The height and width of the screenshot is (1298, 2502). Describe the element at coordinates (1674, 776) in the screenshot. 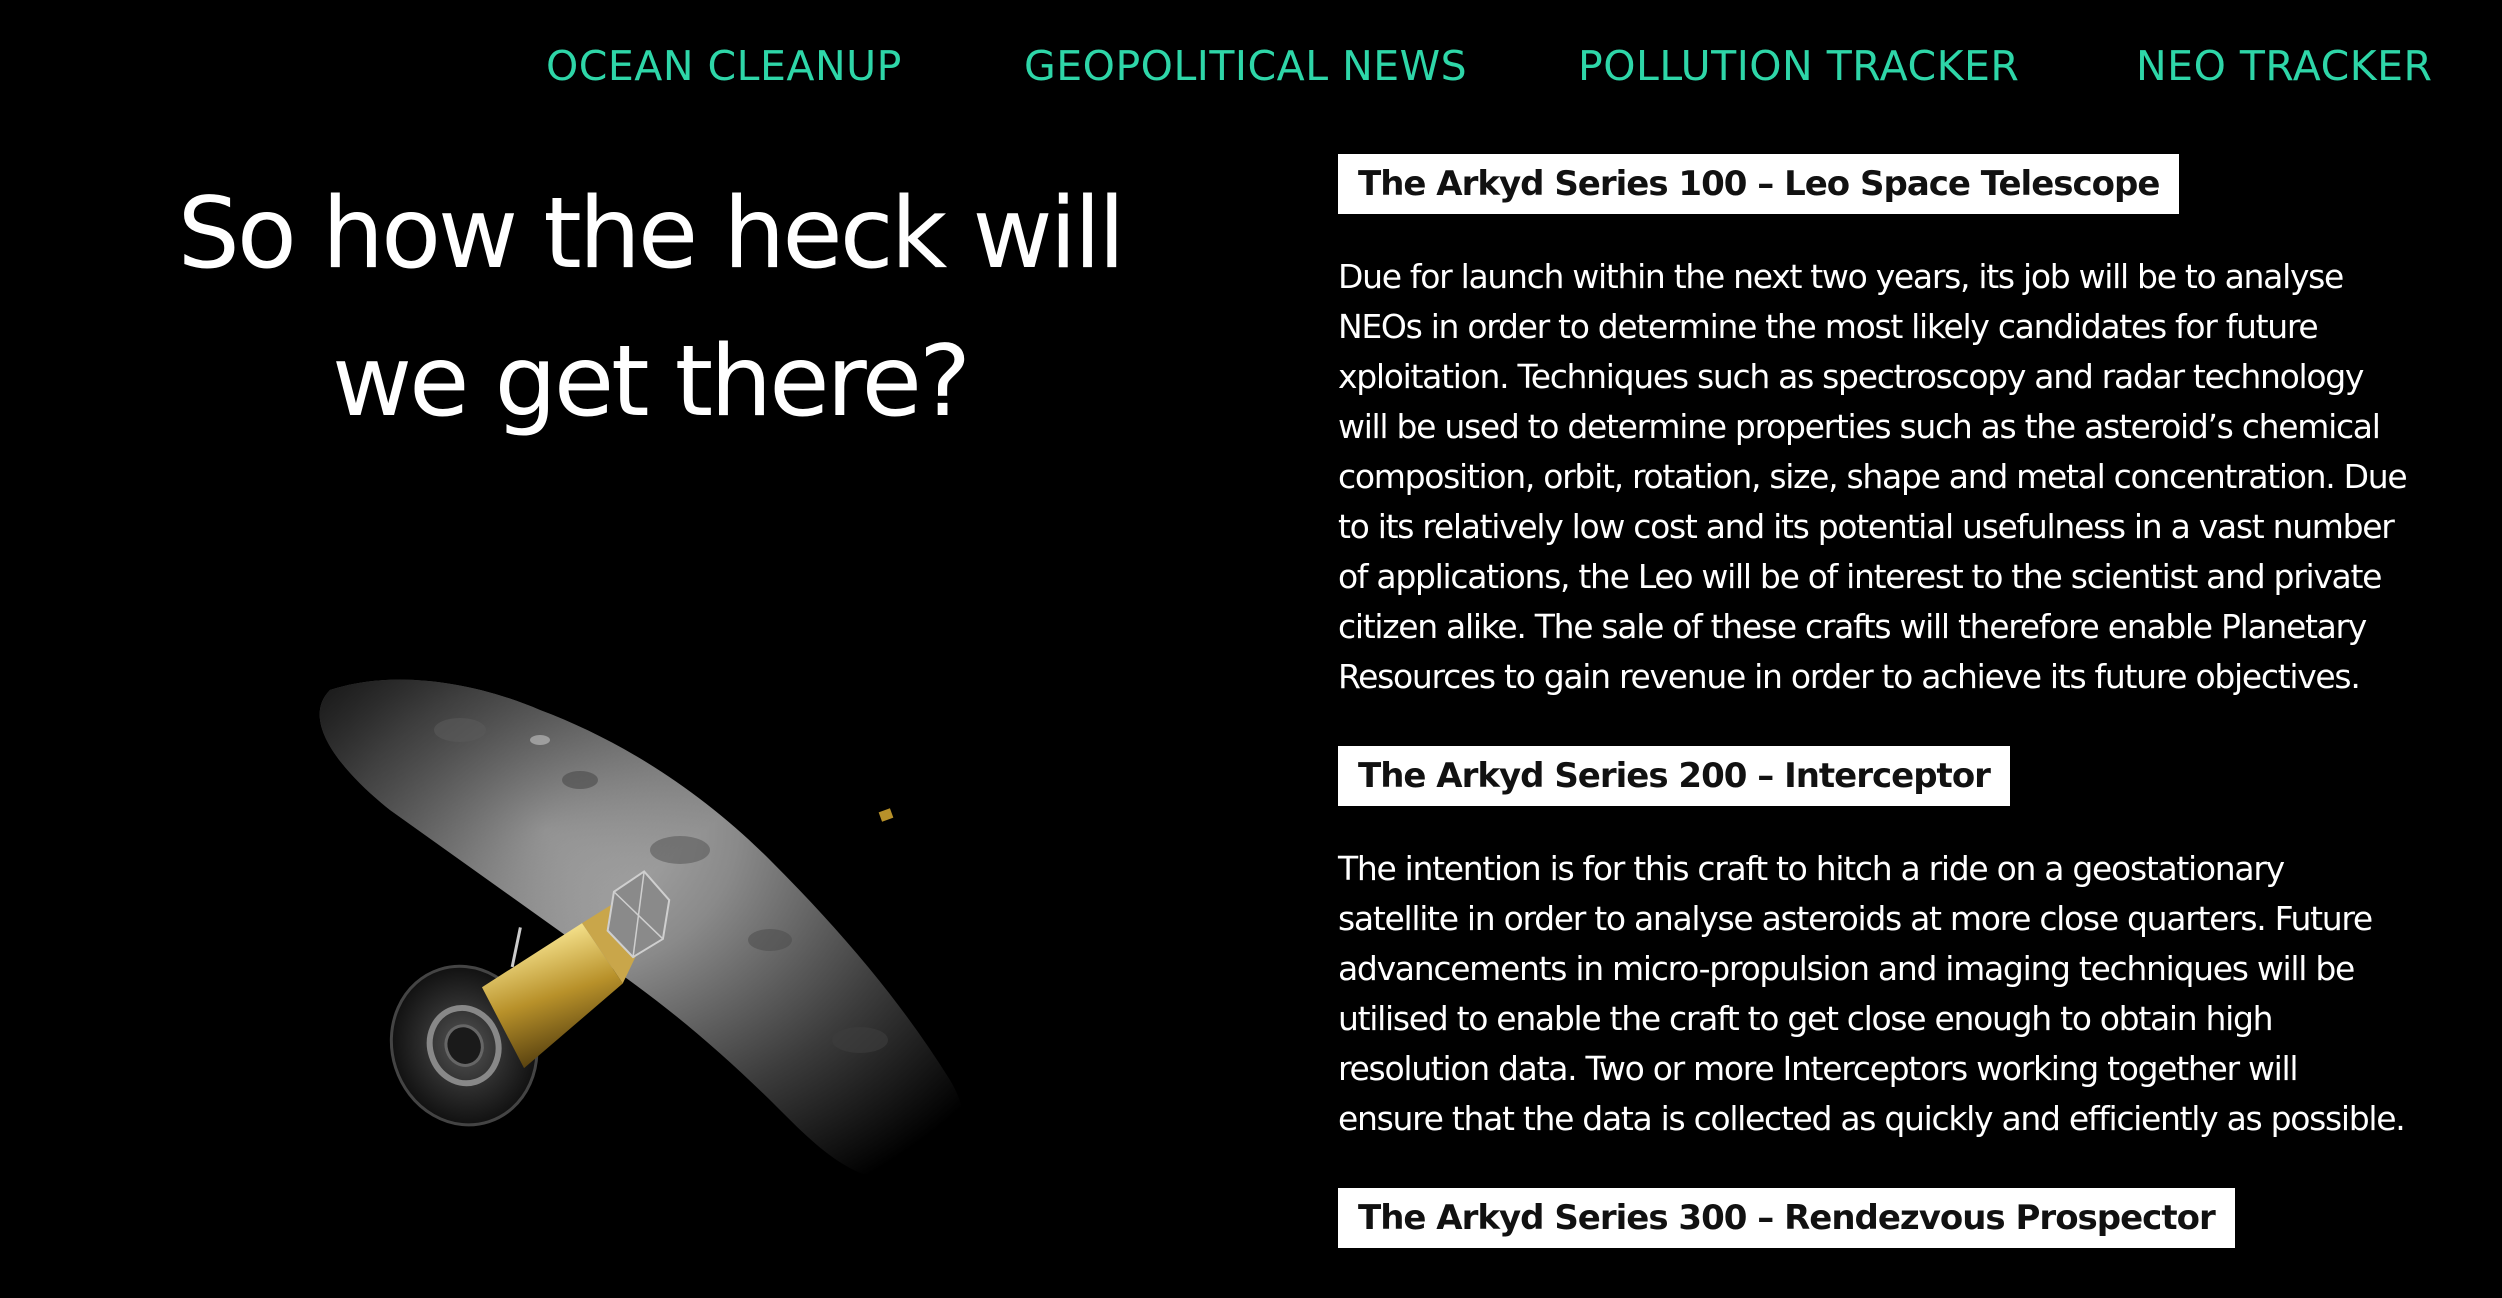

I see `section-title-series-200: The Arkyd Series 200 – Interceptor` at that location.